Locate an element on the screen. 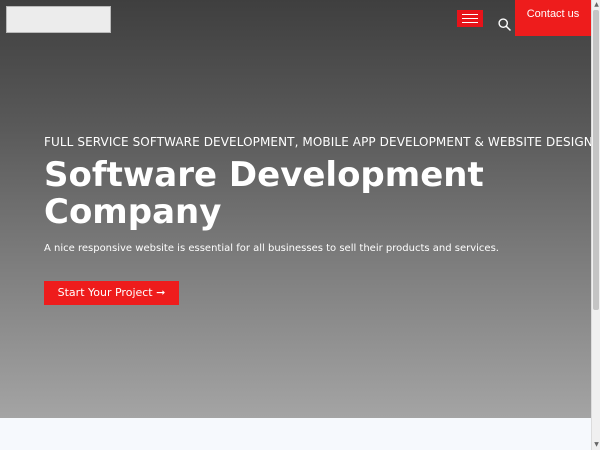 This screenshot has height=450, width=600. vertical-scrollbar: ▲ ▼ is located at coordinates (595, 225).